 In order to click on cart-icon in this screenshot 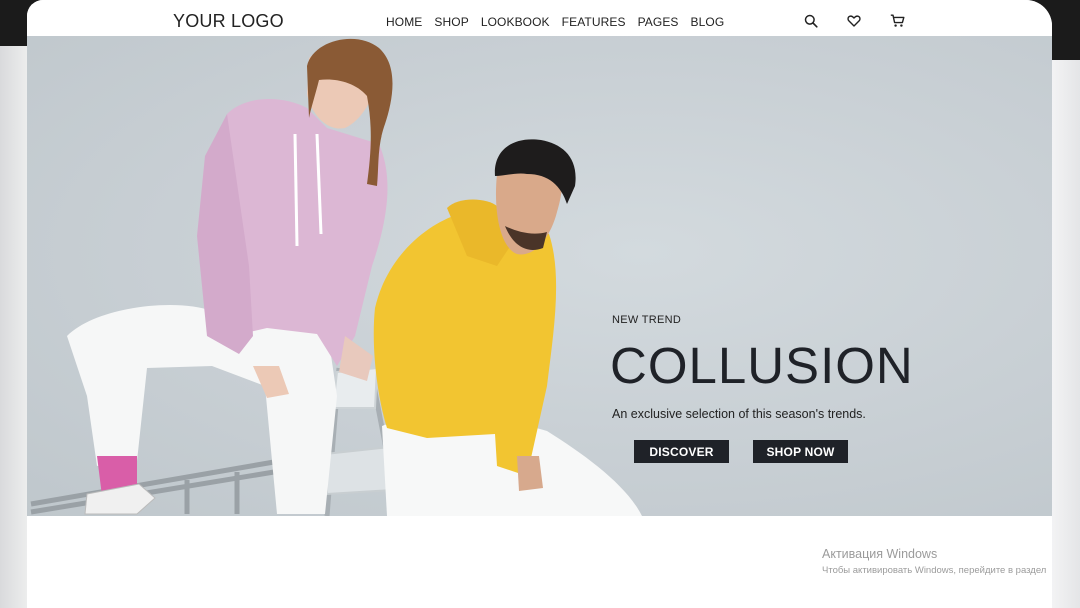, I will do `click(898, 22)`.